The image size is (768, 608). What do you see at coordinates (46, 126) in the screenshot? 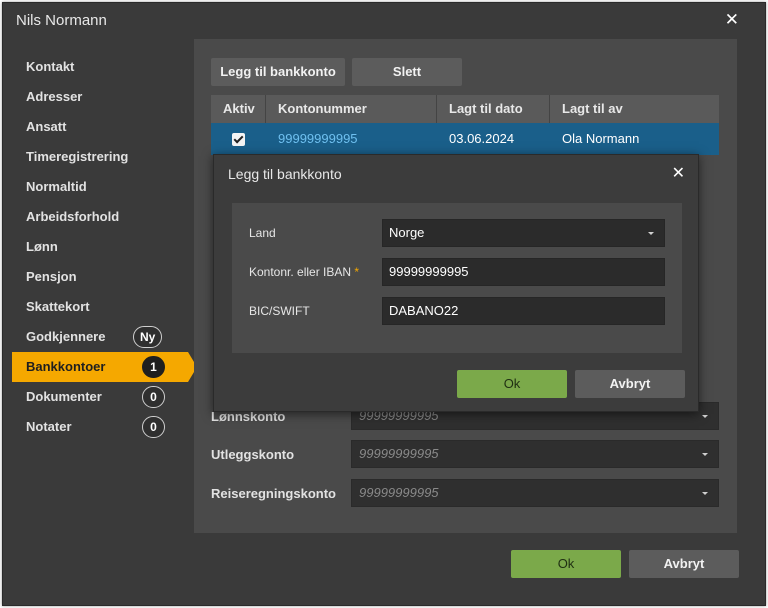
I see `sidebar-item-label: Ansatt` at bounding box center [46, 126].